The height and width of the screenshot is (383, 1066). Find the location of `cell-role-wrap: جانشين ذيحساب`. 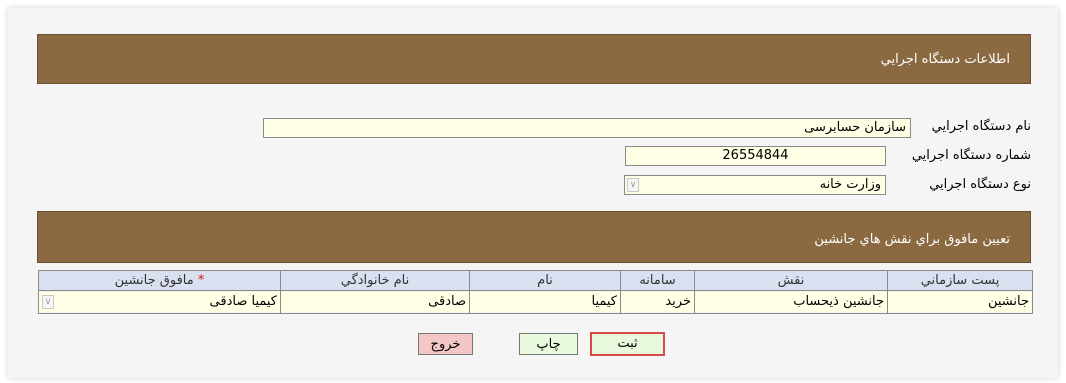

cell-role-wrap: جانشين ذيحساب is located at coordinates (791, 302).